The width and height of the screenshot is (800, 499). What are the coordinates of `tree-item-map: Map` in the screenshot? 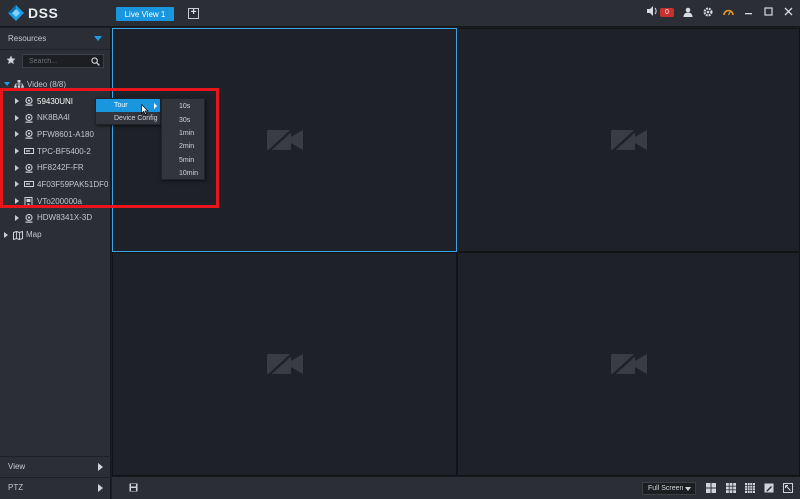 It's located at (55, 234).